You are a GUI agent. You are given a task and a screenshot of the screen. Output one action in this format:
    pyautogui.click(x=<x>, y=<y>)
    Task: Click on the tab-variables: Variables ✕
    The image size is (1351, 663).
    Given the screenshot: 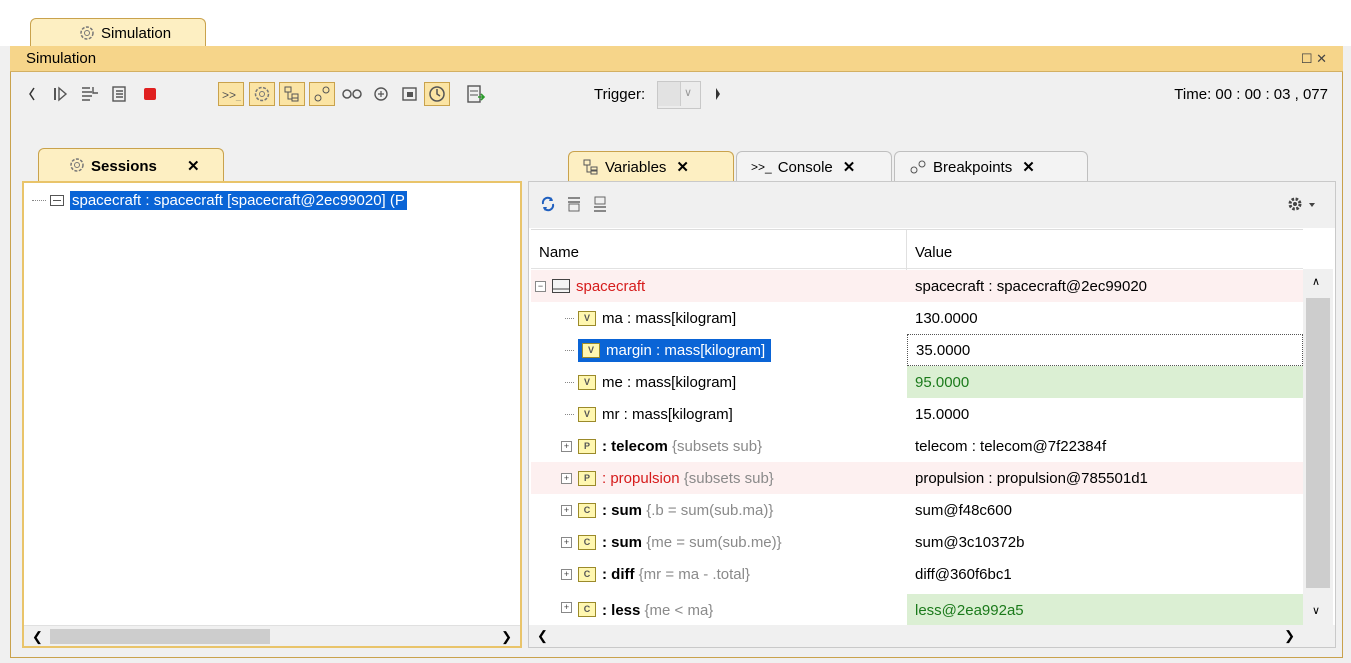 What is the action you would take?
    pyautogui.click(x=651, y=166)
    